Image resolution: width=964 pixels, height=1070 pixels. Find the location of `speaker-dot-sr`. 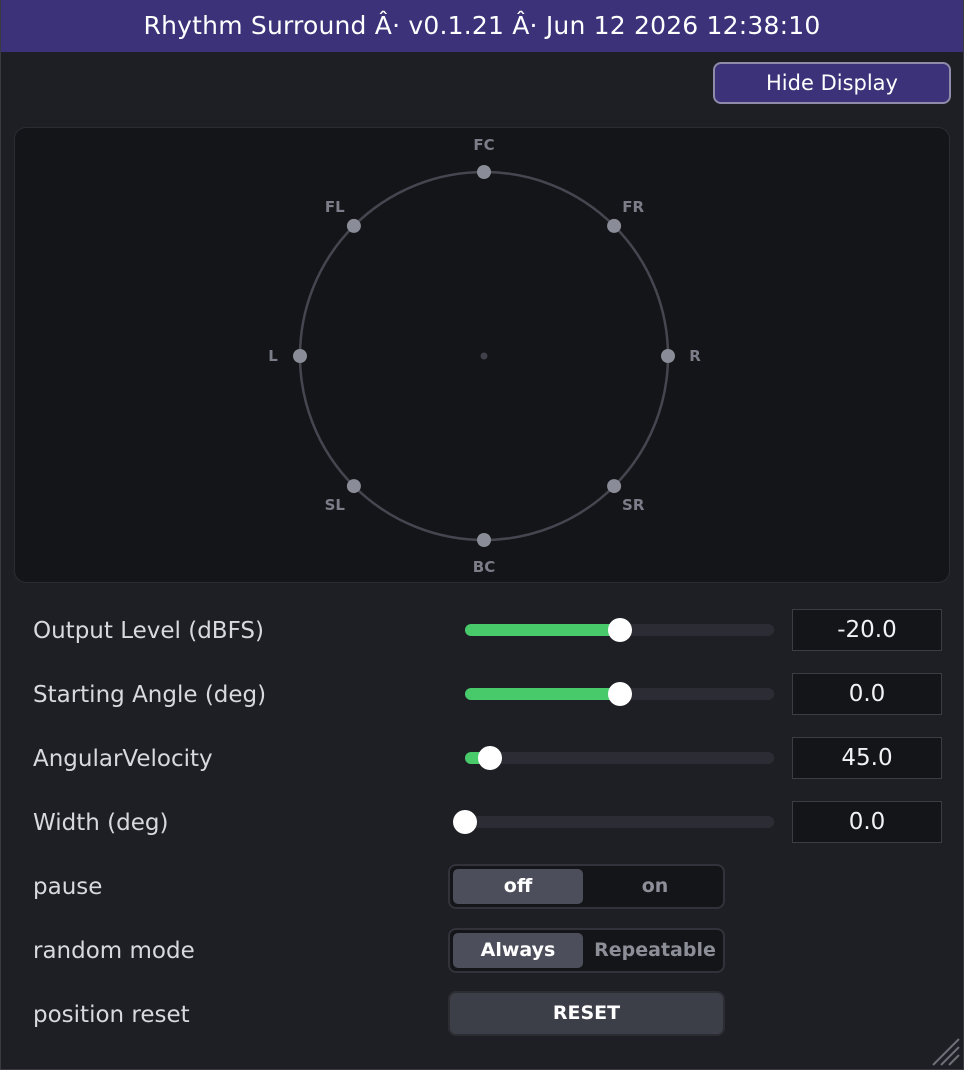

speaker-dot-sr is located at coordinates (614, 486).